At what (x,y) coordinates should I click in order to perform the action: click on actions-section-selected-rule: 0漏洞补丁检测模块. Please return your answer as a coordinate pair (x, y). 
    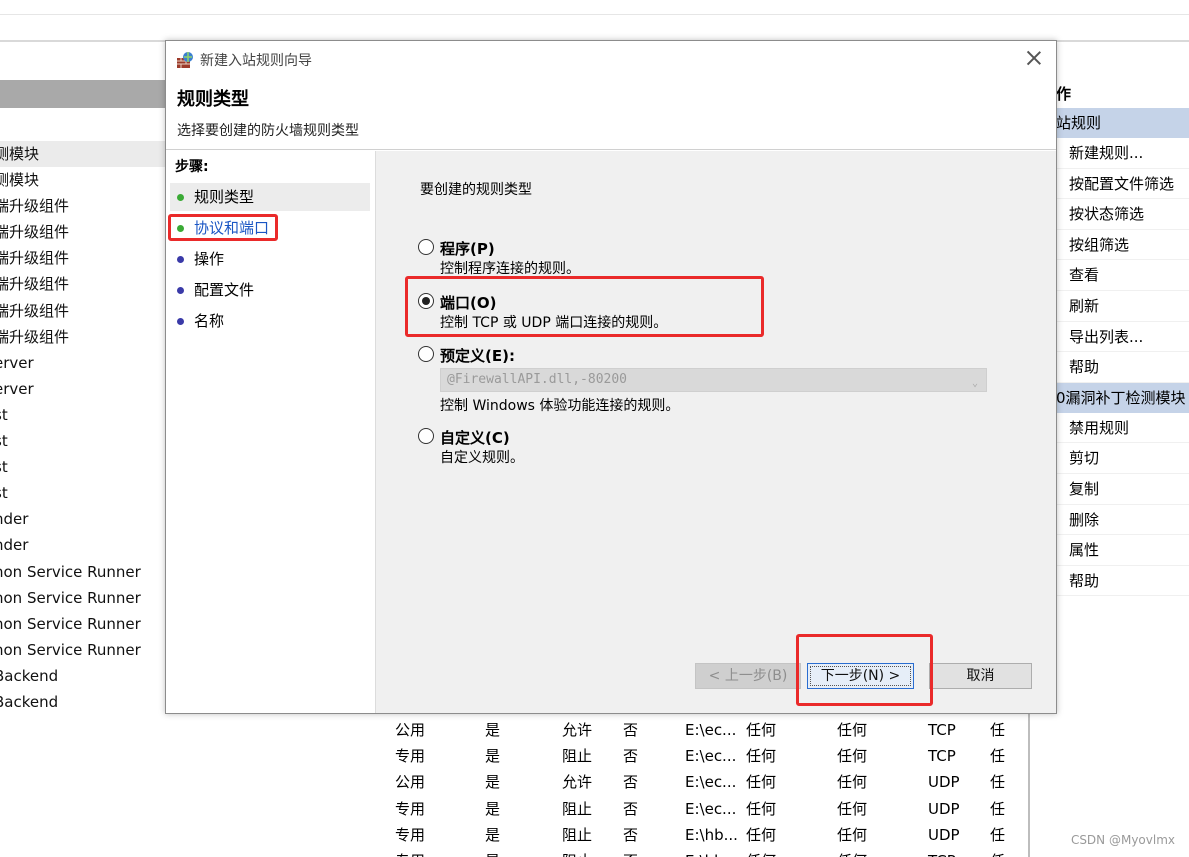
    Looking at the image, I should click on (1122, 397).